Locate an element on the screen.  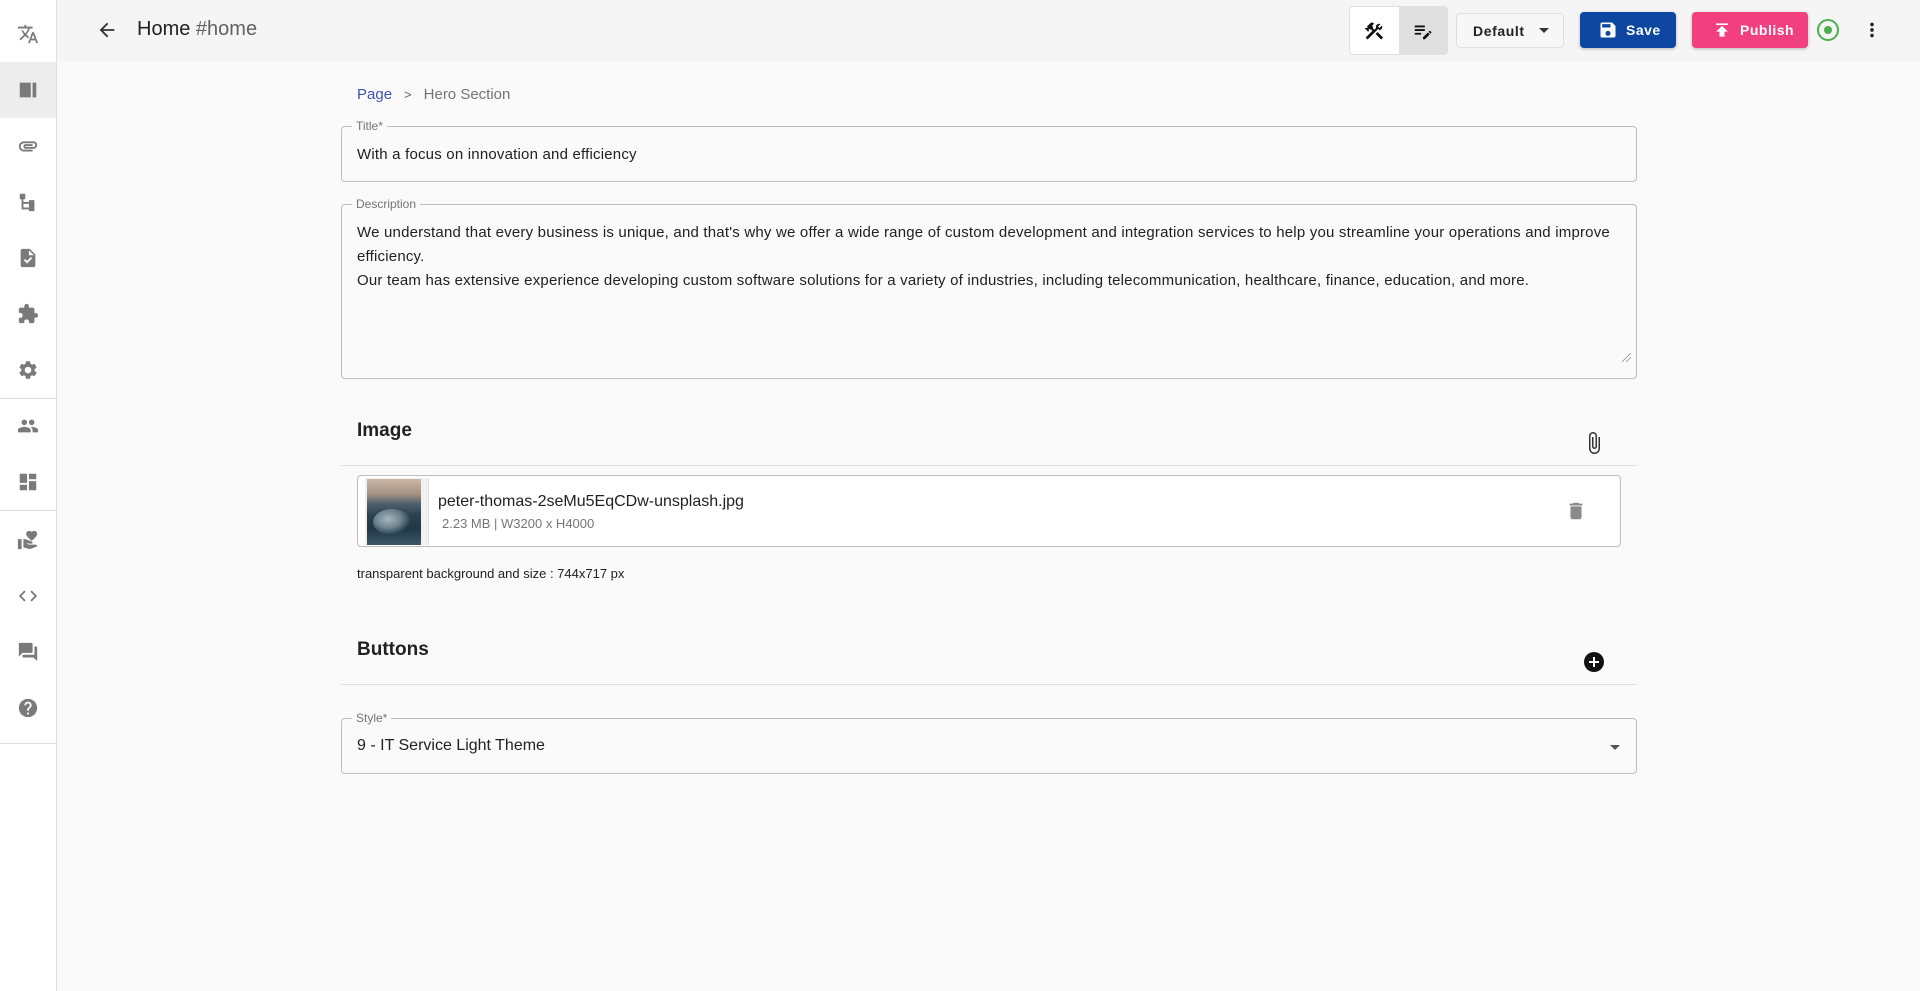
design-mode-button is located at coordinates (1374, 30).